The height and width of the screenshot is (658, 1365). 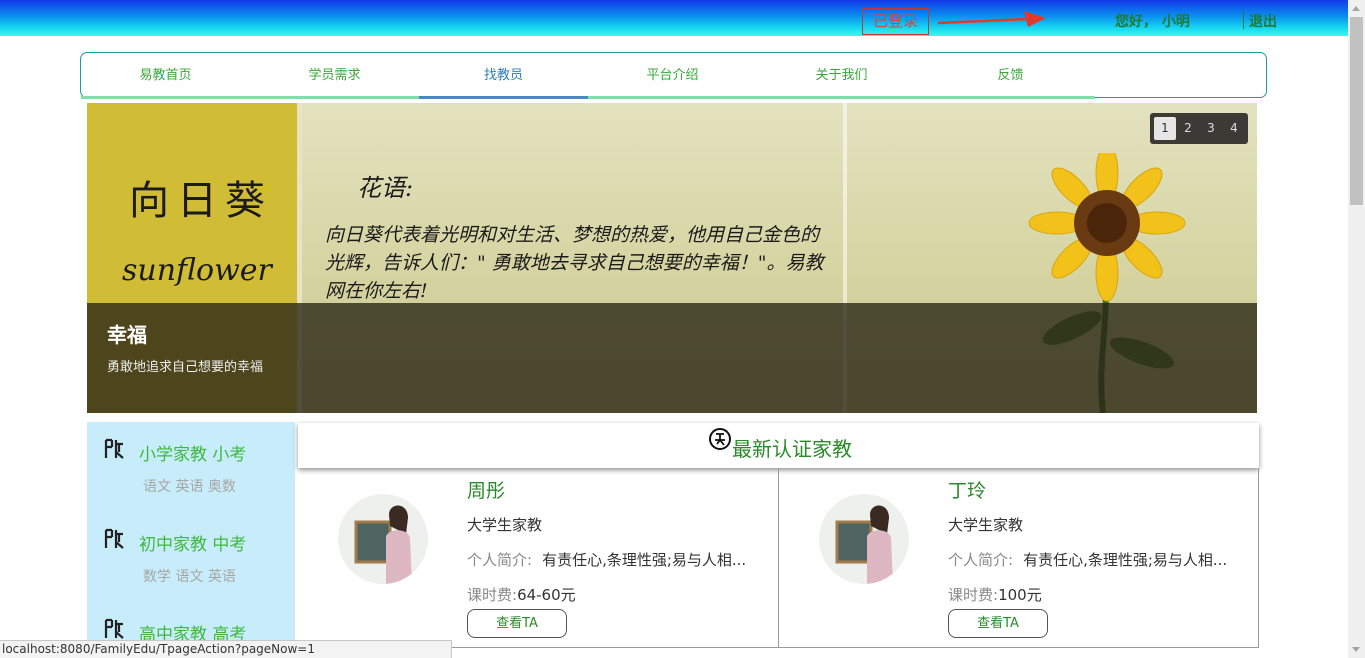 I want to click on logo-icon, so click(x=720, y=439).